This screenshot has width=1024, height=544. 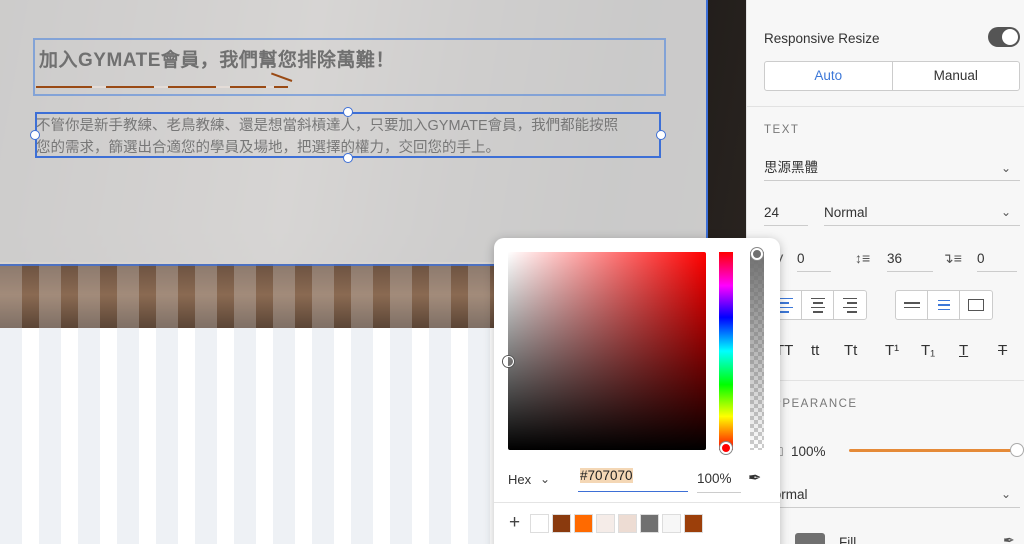 I want to click on text-align-group, so click(x=818, y=305).